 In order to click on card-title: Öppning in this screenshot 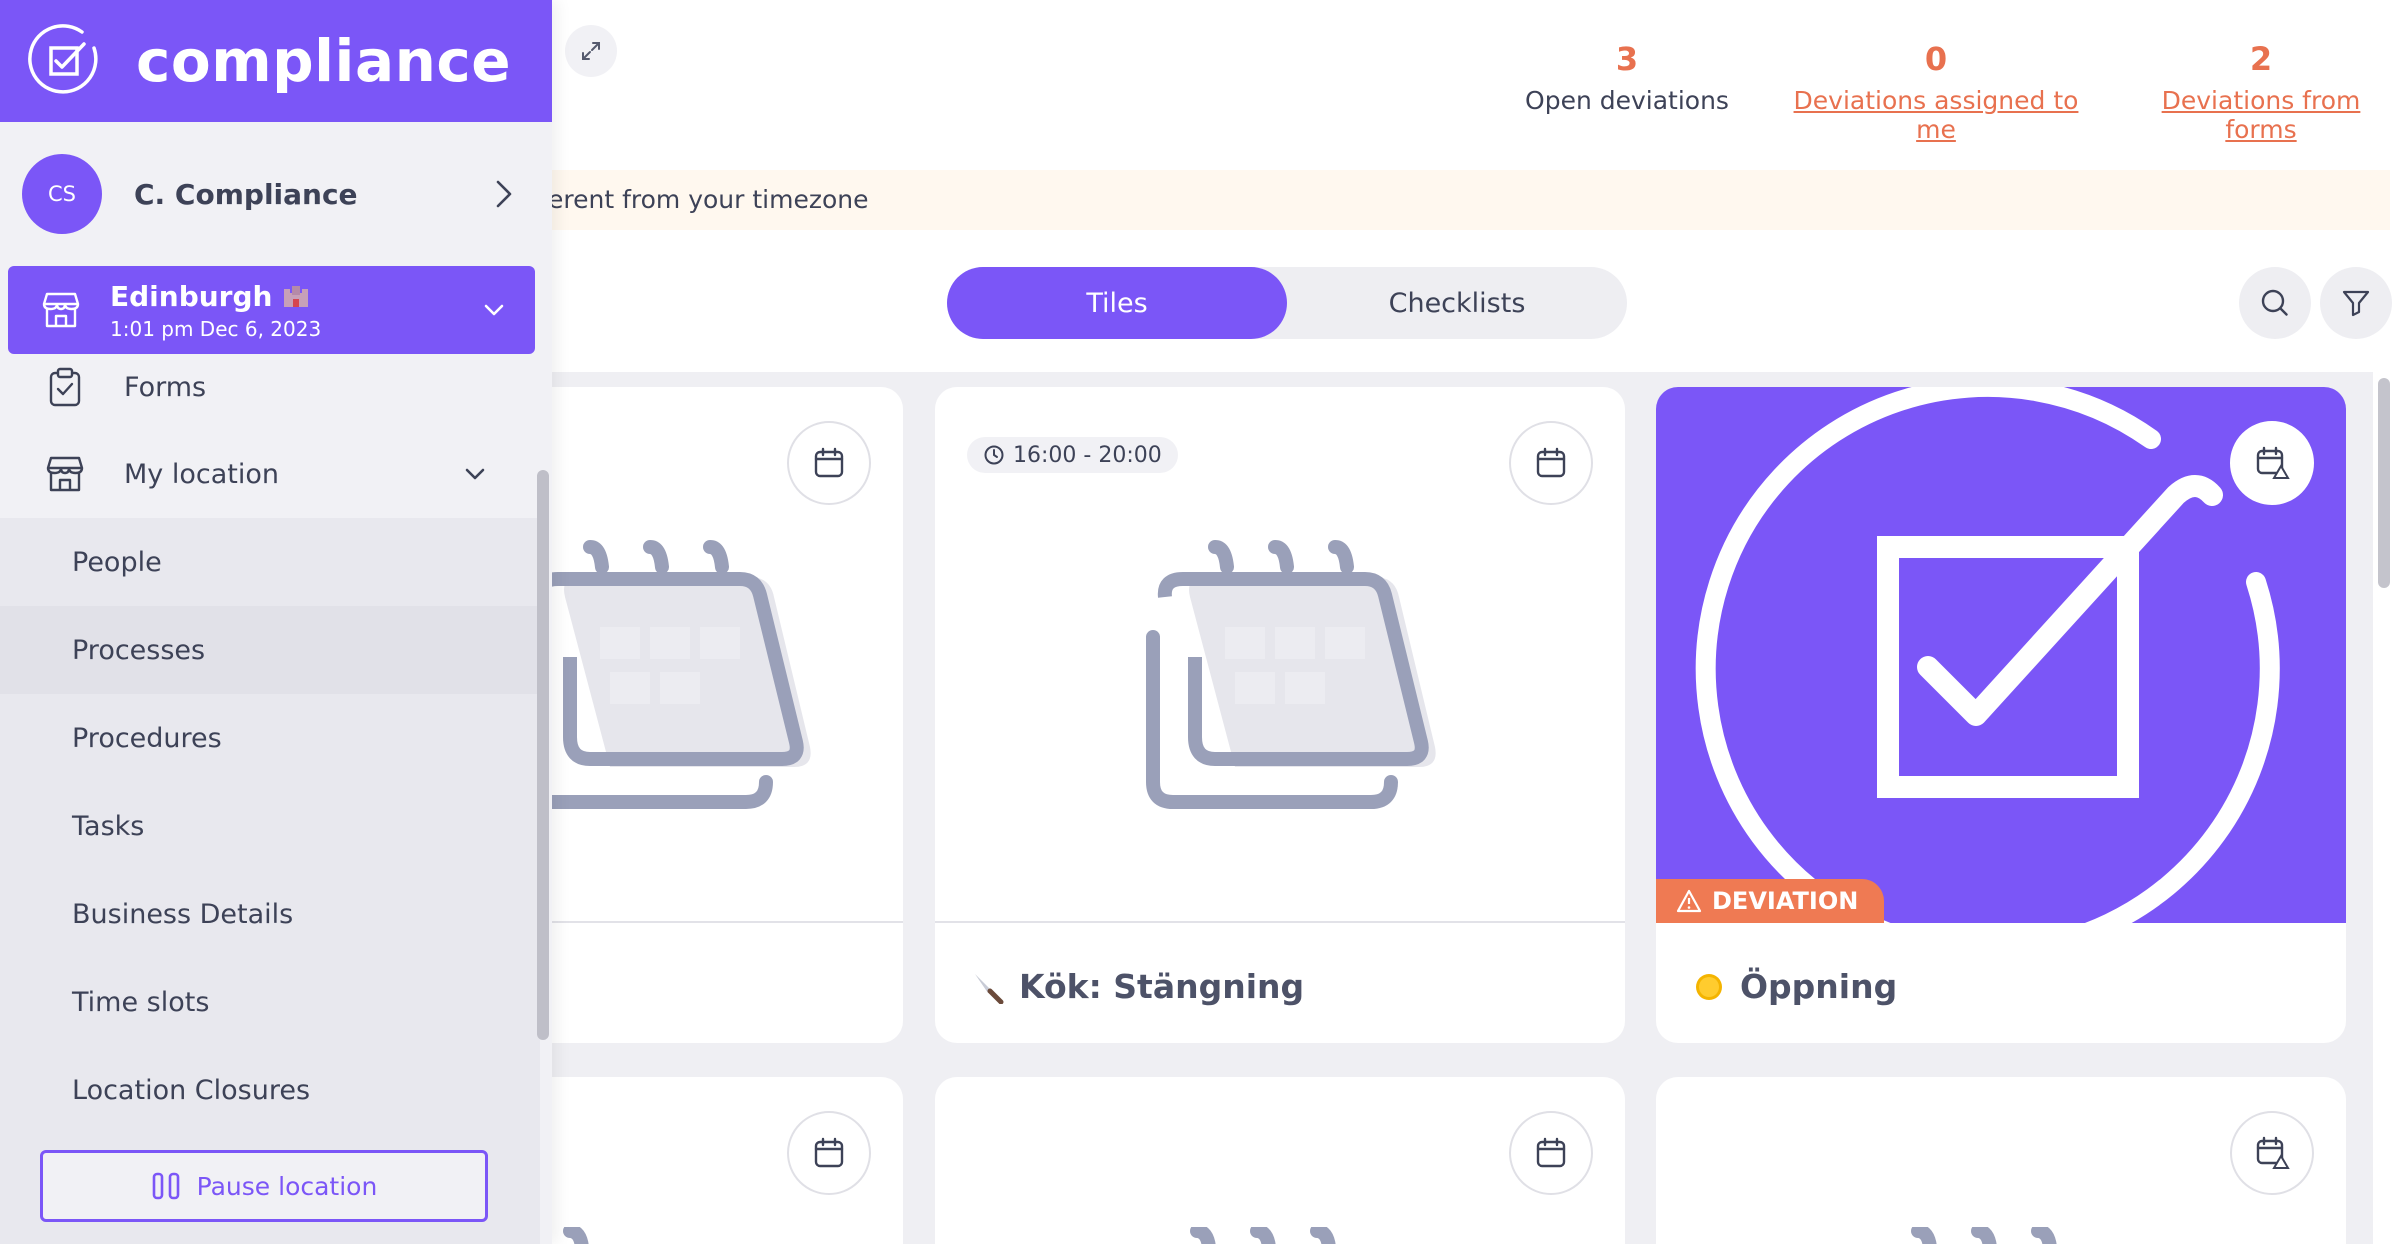, I will do `click(1794, 986)`.